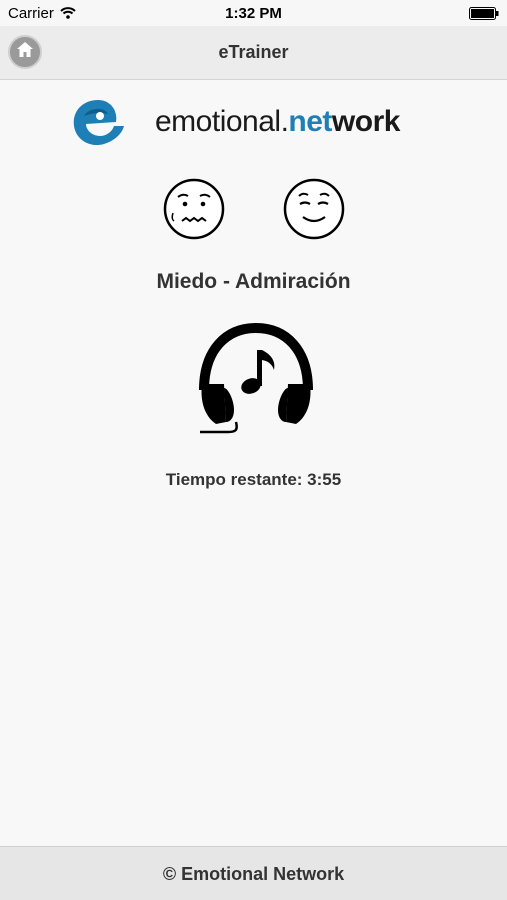 The height and width of the screenshot is (900, 507). What do you see at coordinates (366, 121) in the screenshot?
I see `logo-text-work: work` at bounding box center [366, 121].